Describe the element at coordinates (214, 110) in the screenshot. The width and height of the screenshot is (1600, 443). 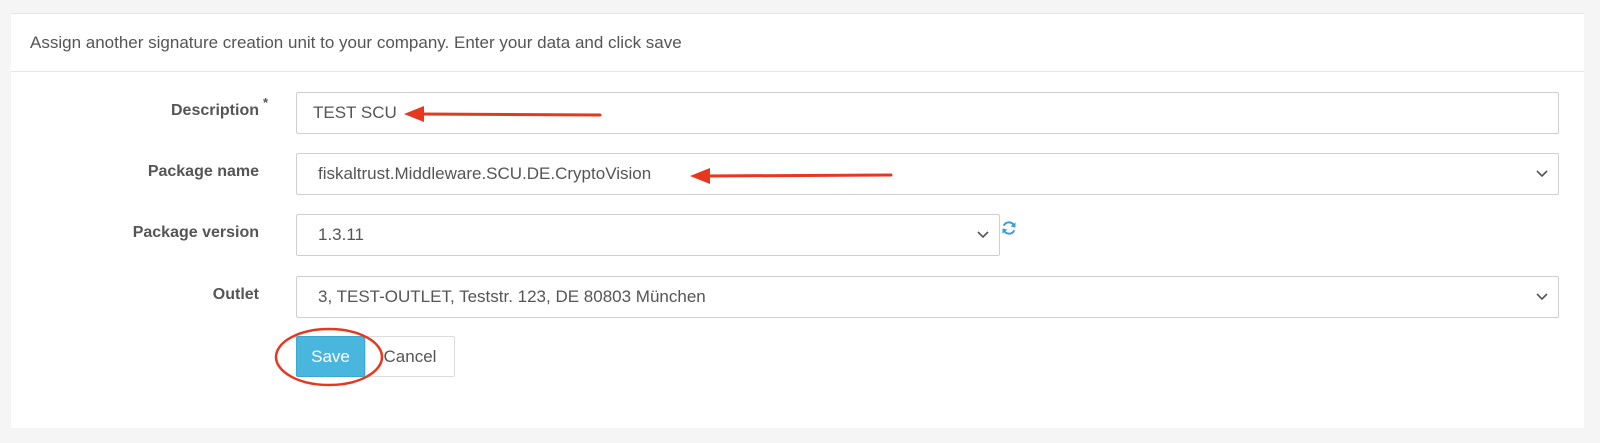
I see `description-label: Description` at that location.